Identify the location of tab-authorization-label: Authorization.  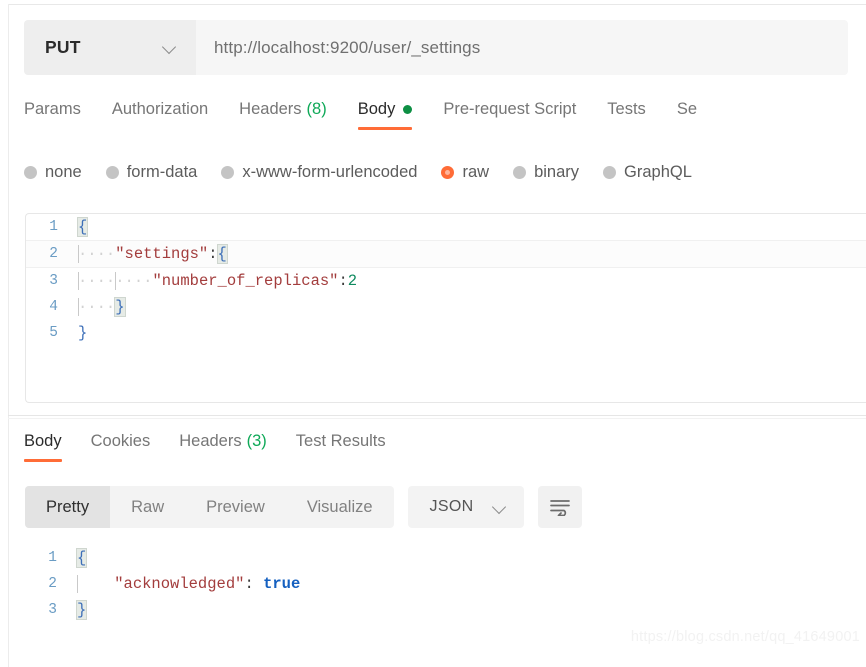
(160, 109).